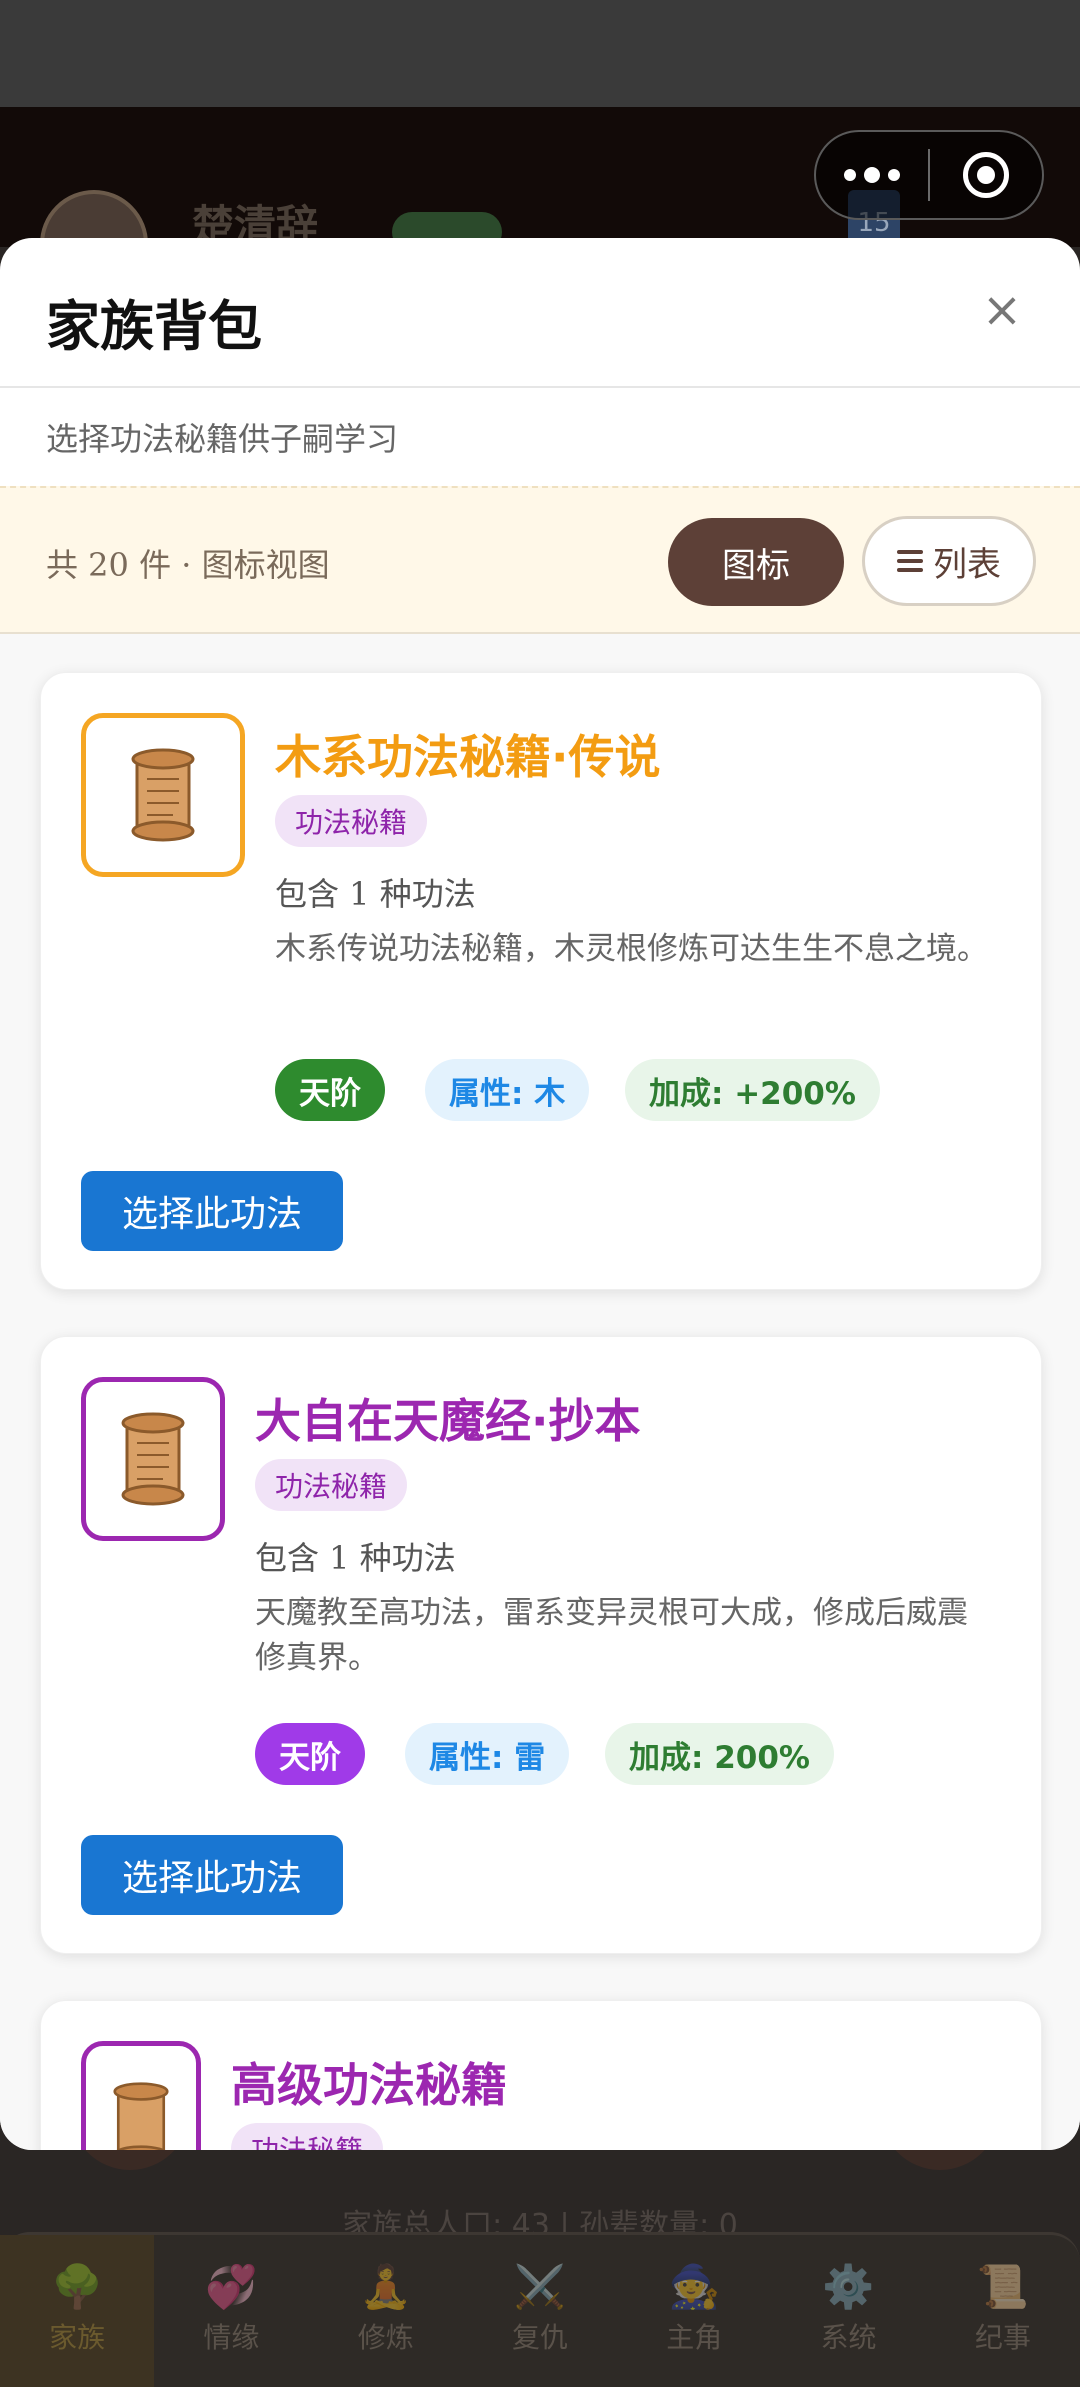 The image size is (1080, 2387). What do you see at coordinates (752, 1090) in the screenshot?
I see `bonus-badge: 加成: +200%` at bounding box center [752, 1090].